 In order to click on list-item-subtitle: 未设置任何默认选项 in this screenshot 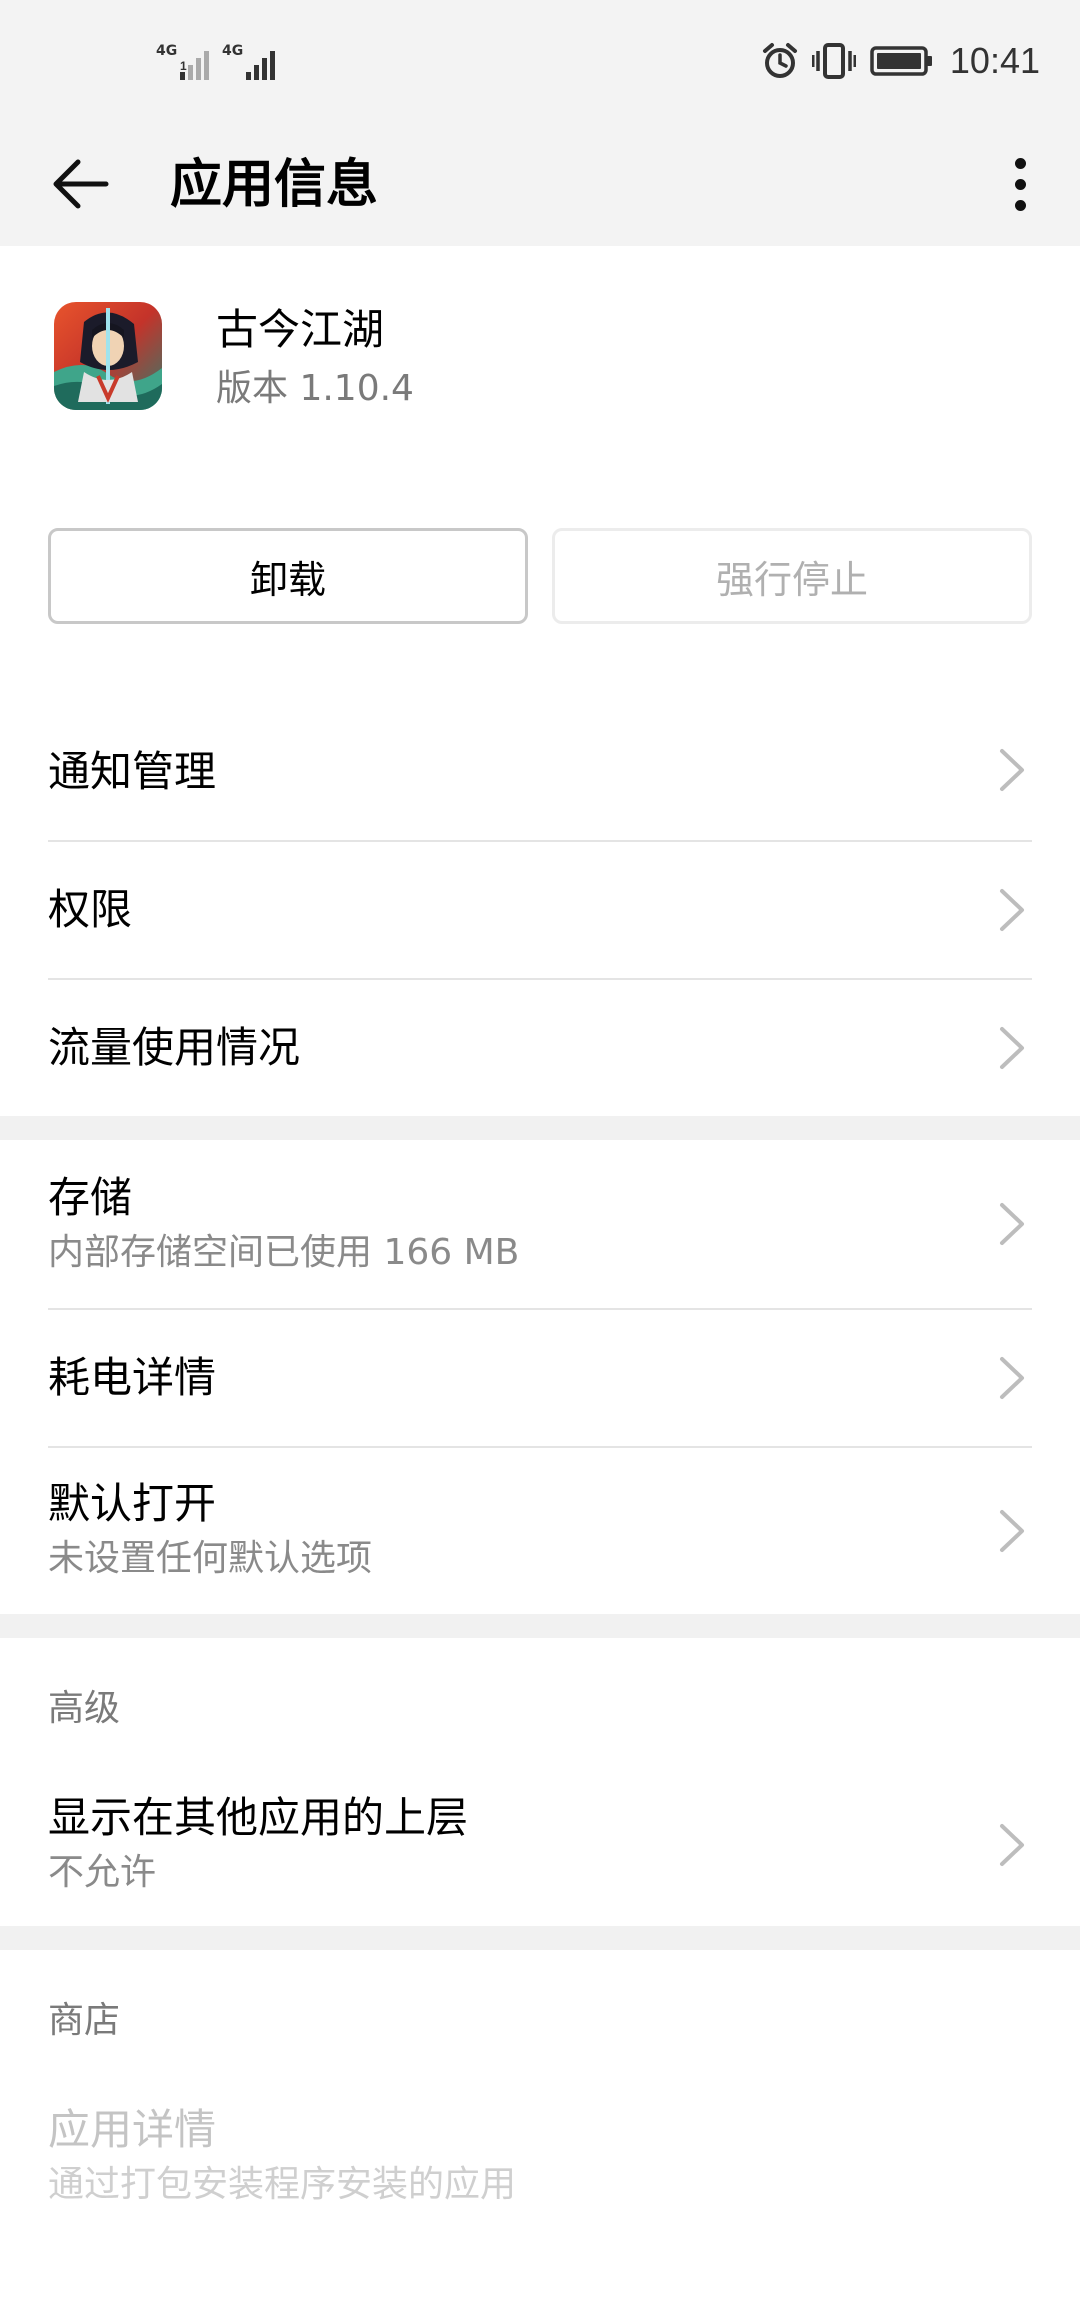, I will do `click(210, 1558)`.